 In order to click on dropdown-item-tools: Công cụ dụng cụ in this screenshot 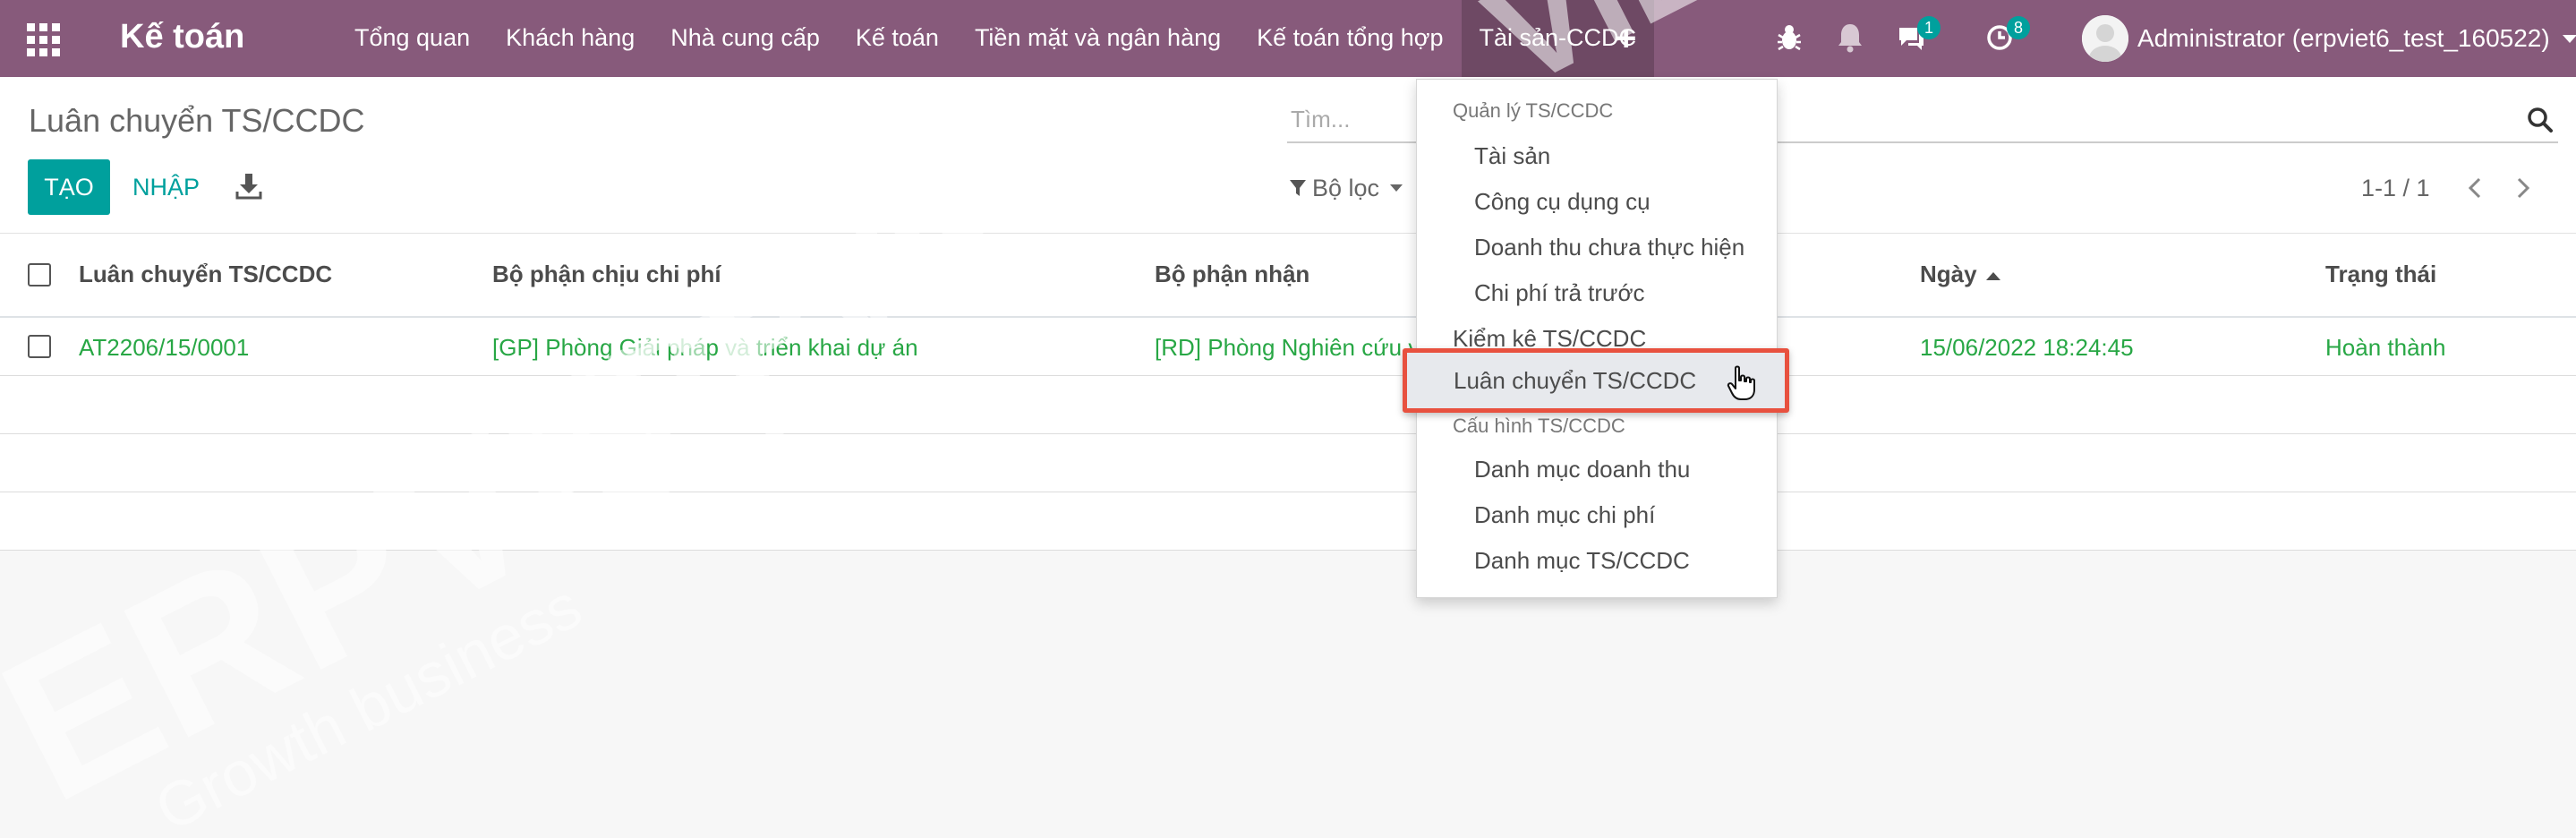, I will do `click(1562, 202)`.